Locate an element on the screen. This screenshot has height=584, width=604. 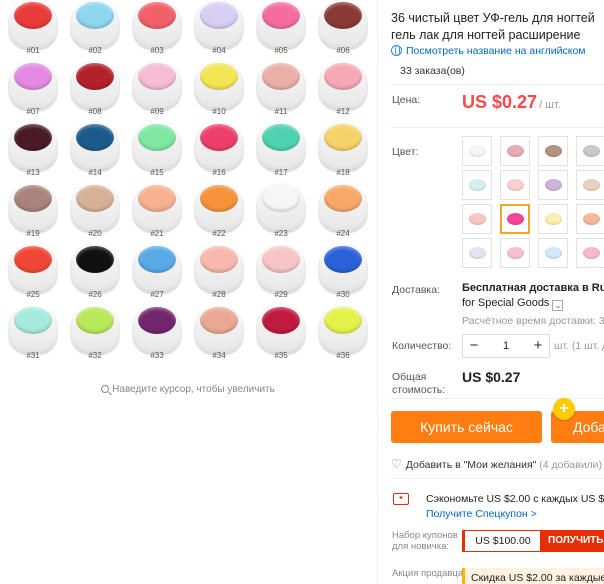
color-number-label: #33 is located at coordinates (157, 355).